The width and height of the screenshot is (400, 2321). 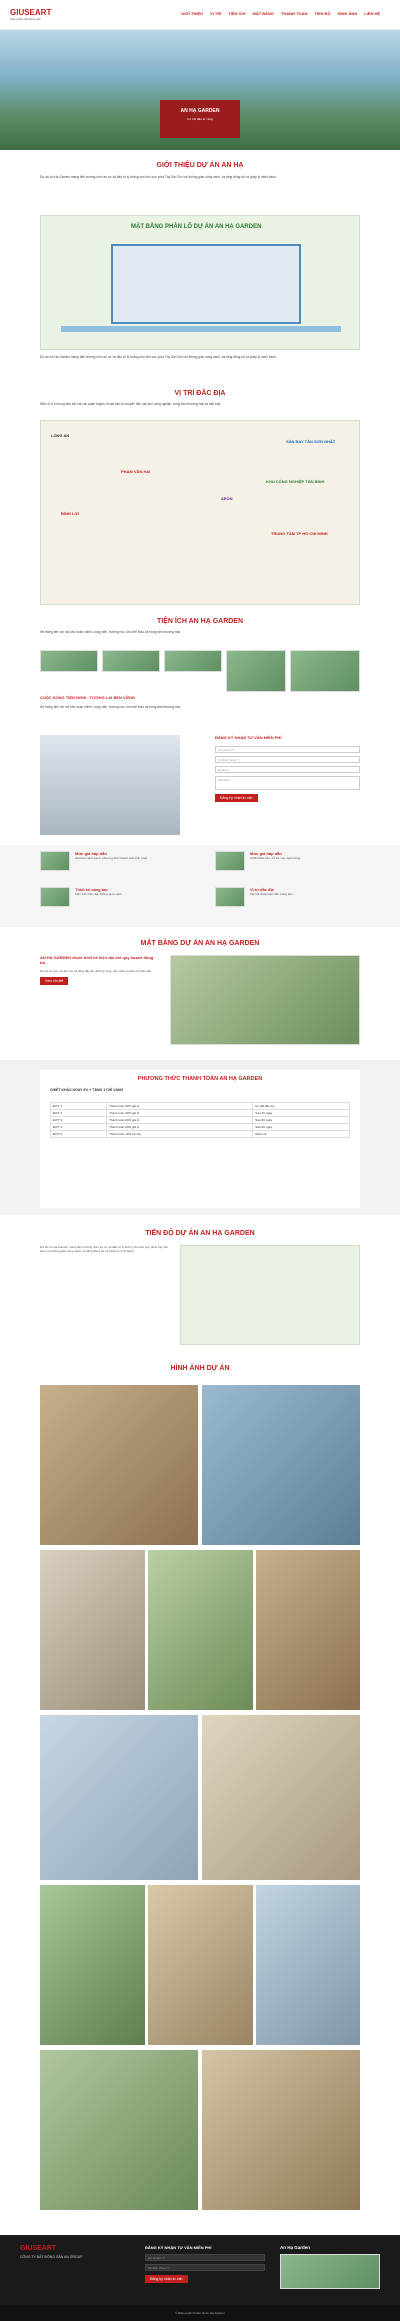 I want to click on nav-item: LIÊN HỆ, so click(x=372, y=13).